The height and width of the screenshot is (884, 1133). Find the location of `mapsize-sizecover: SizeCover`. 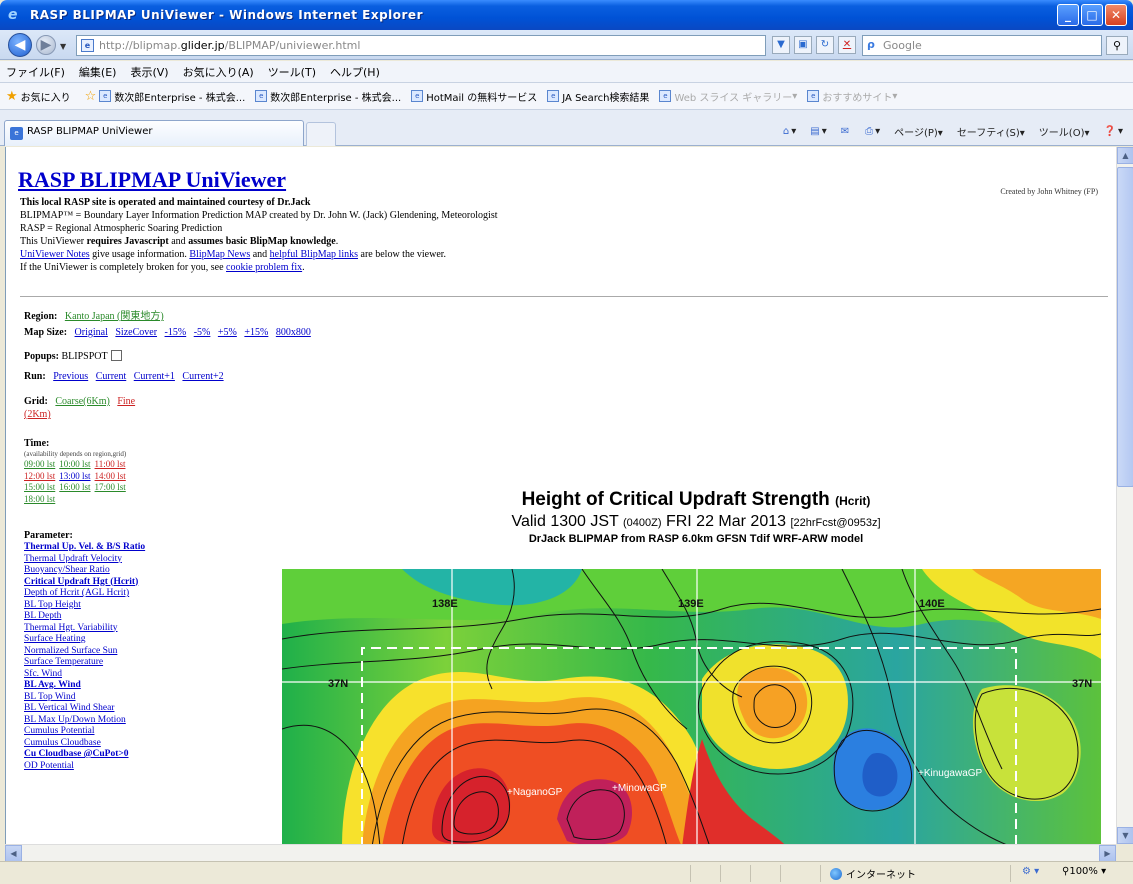

mapsize-sizecover: SizeCover is located at coordinates (136, 332).